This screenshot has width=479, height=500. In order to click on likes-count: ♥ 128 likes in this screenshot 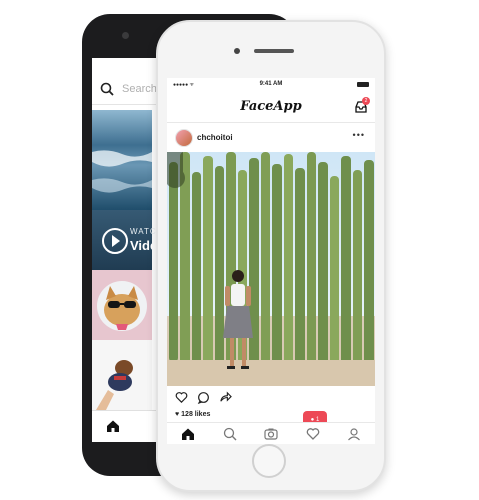, I will do `click(192, 414)`.